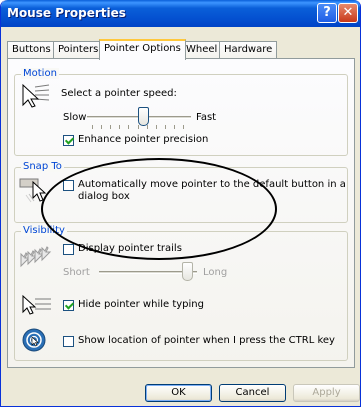  Describe the element at coordinates (142, 49) in the screenshot. I see `tab-pointer-options: Pointer Options` at that location.